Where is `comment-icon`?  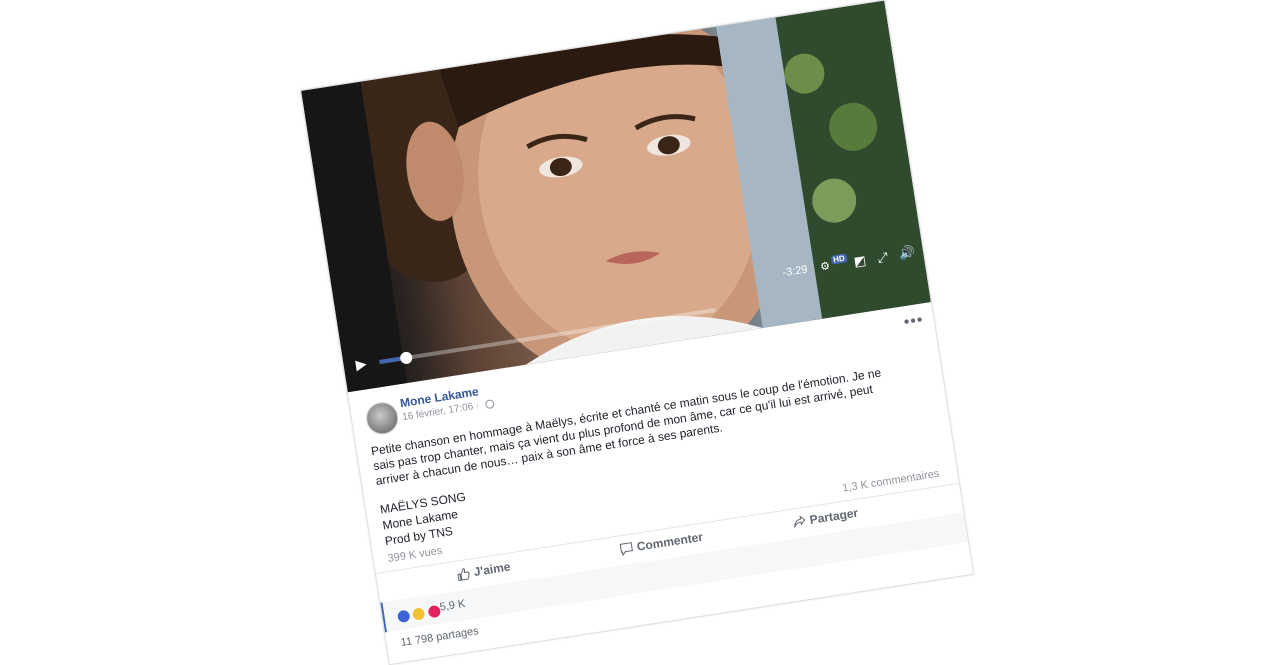 comment-icon is located at coordinates (626, 549).